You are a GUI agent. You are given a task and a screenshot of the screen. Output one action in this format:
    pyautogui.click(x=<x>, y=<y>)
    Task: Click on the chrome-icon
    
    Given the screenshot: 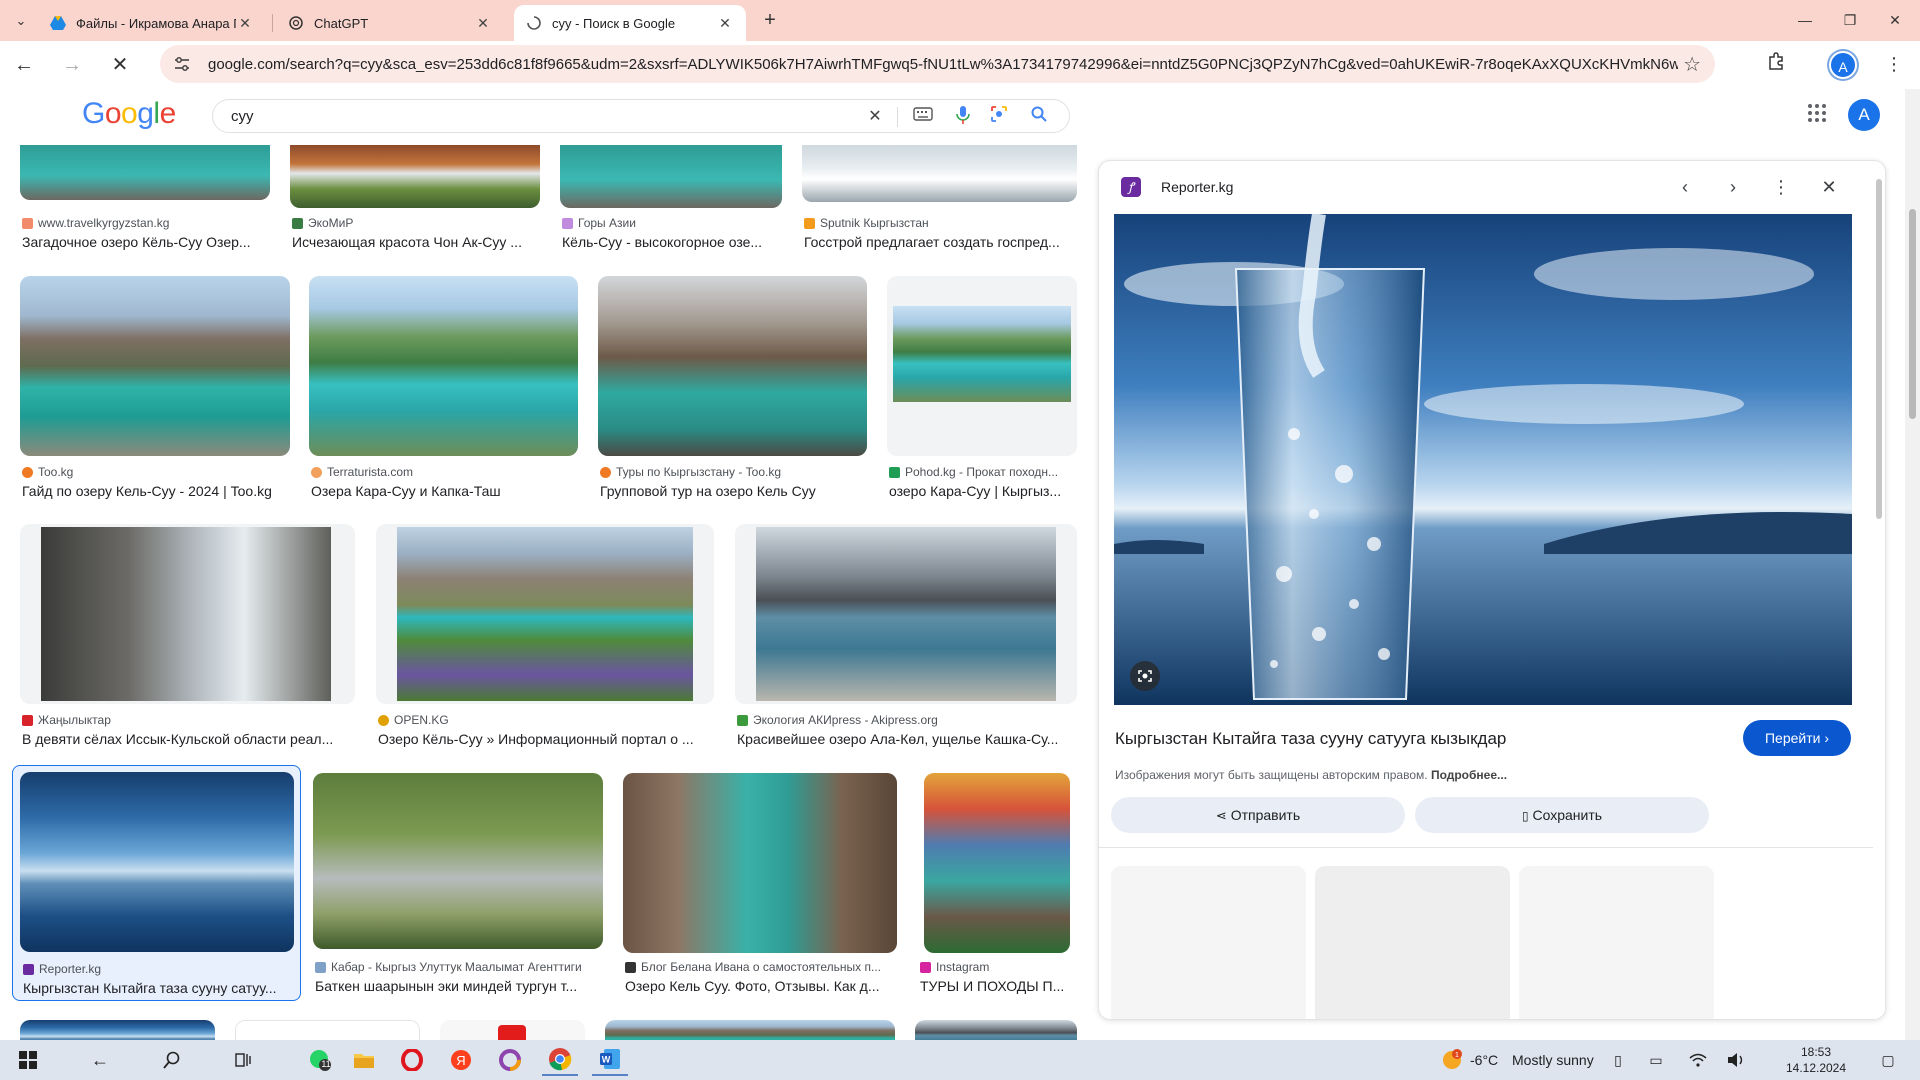 What is the action you would take?
    pyautogui.click(x=560, y=1060)
    